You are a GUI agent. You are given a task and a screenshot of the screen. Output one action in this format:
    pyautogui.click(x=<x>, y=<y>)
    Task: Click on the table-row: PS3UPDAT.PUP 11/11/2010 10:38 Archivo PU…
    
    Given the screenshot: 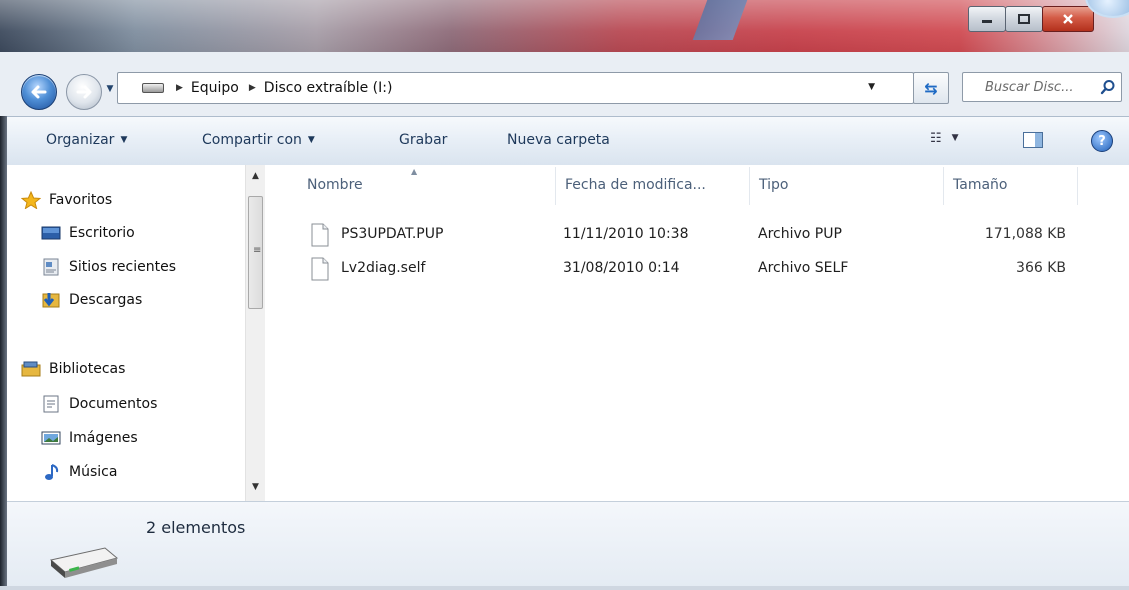 What is the action you would take?
    pyautogui.click(x=697, y=235)
    